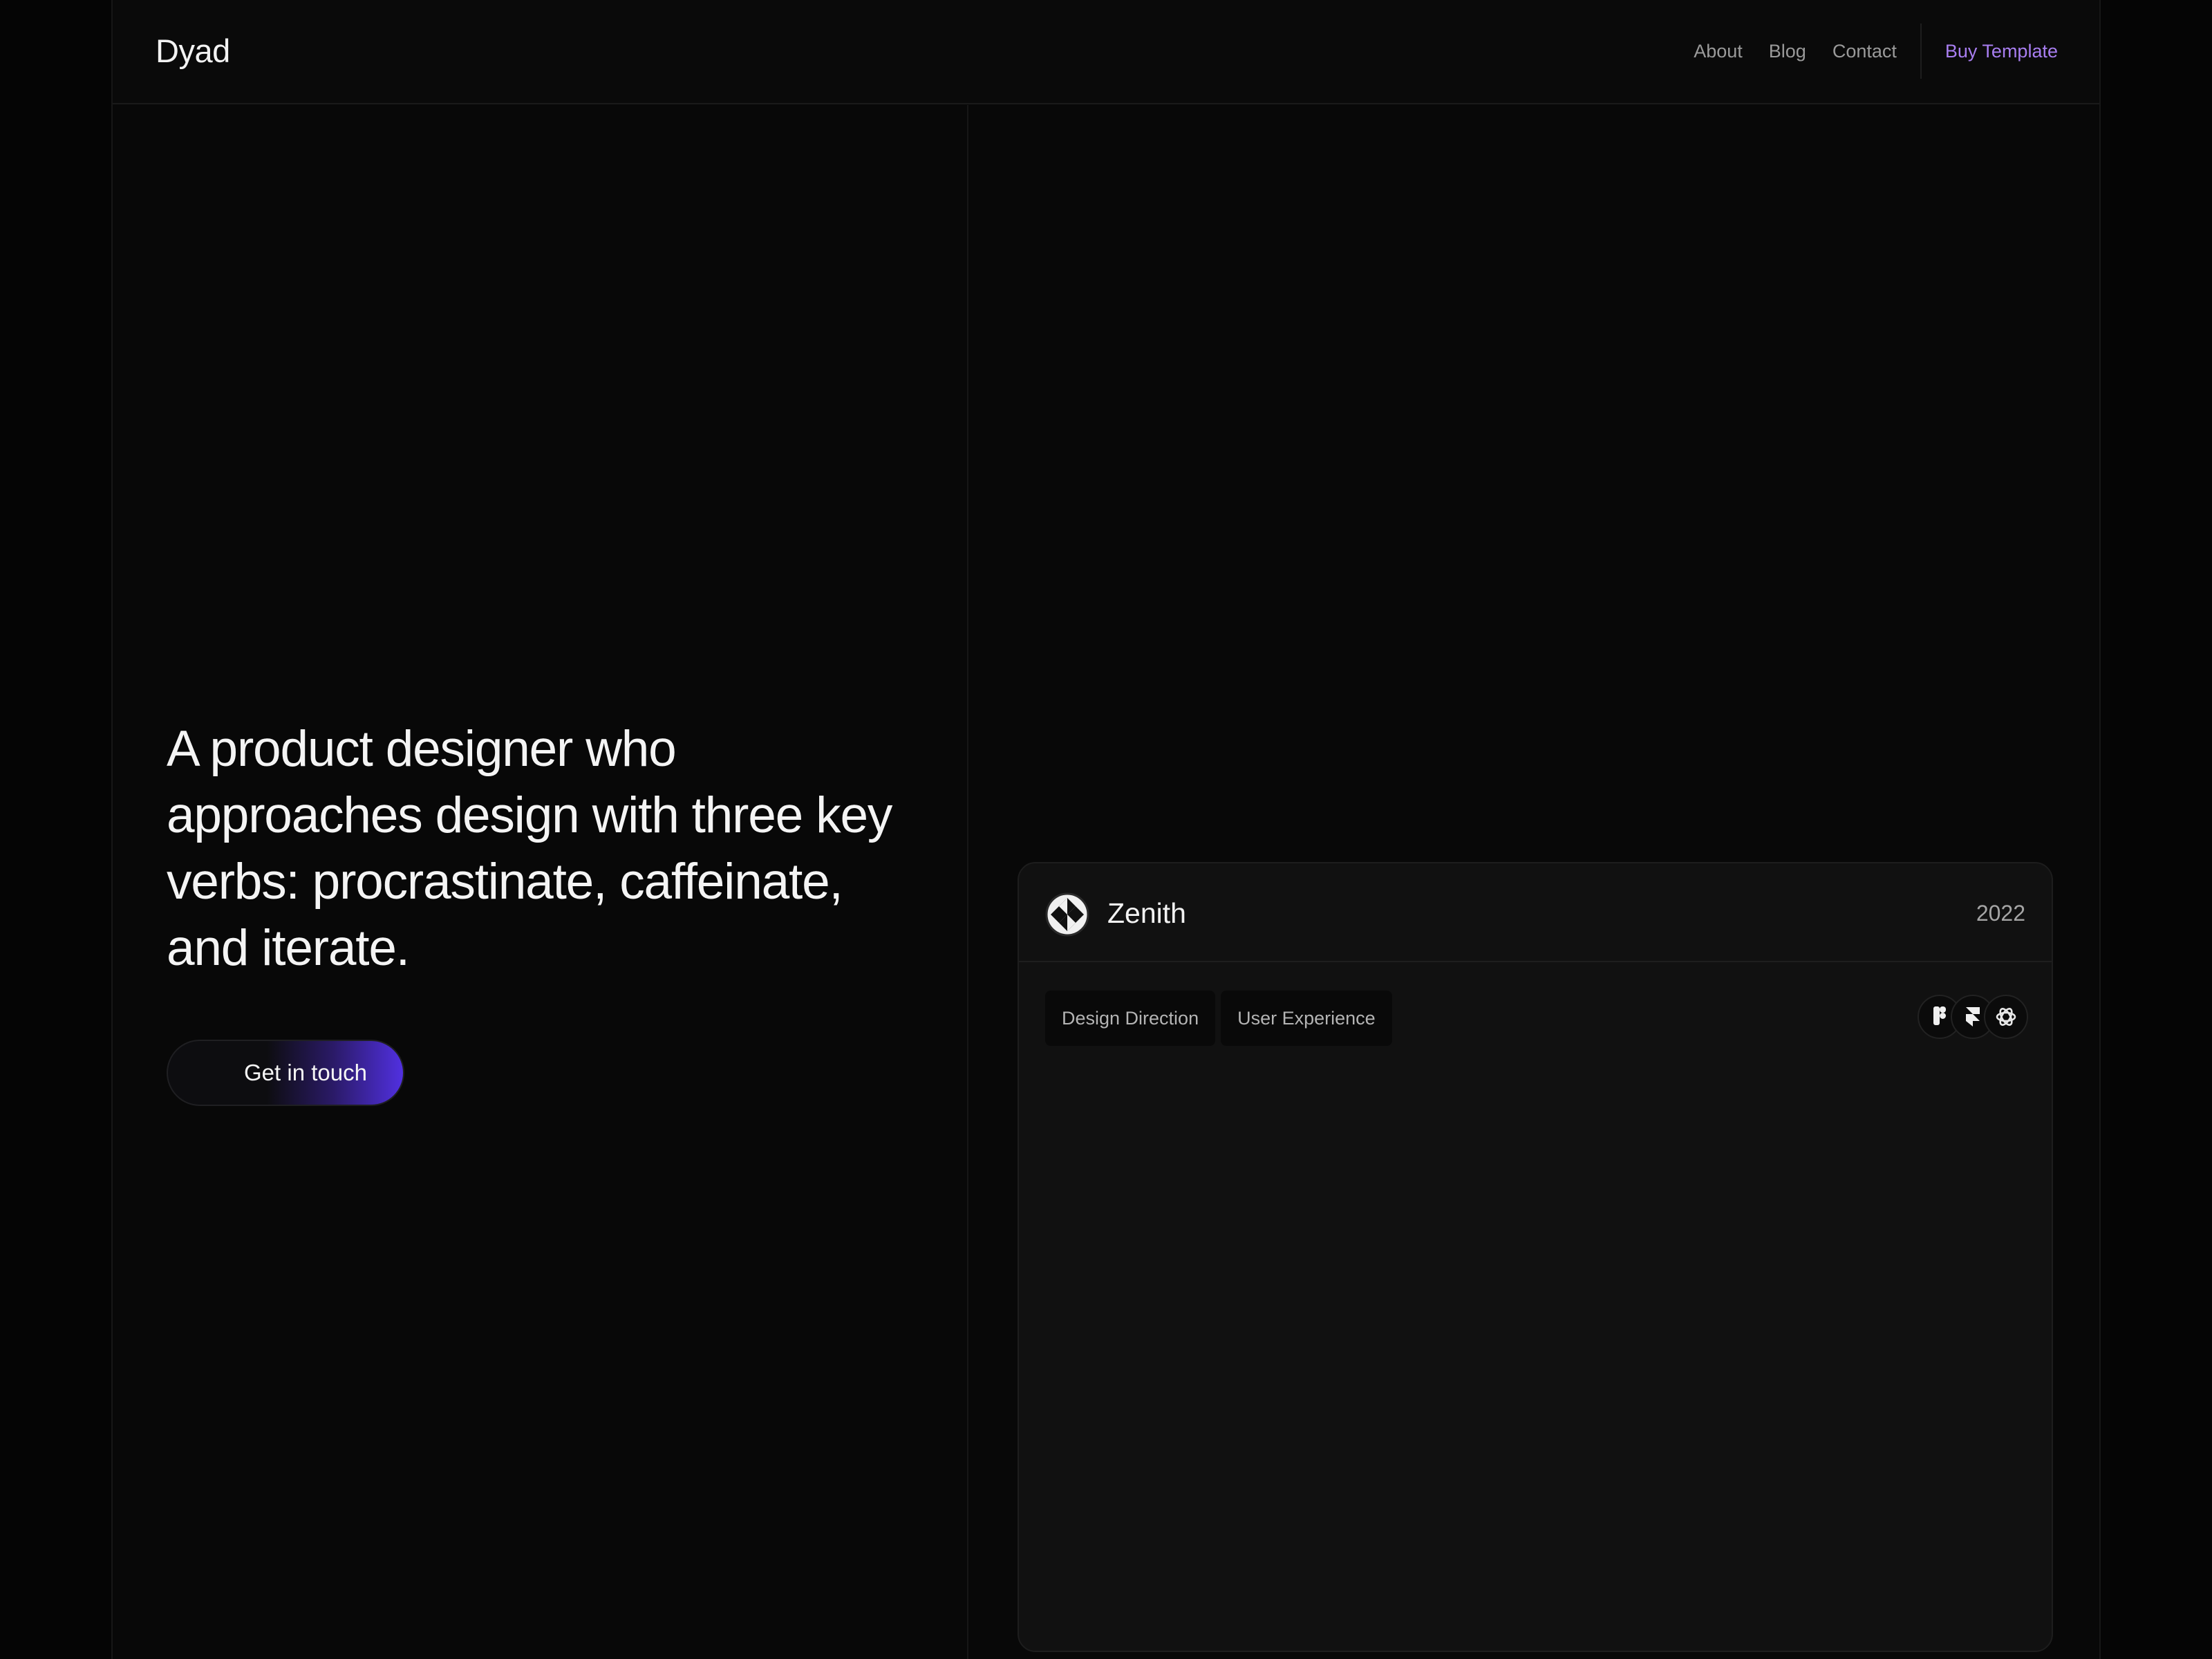 The image size is (2212, 1659). What do you see at coordinates (1106, 52) in the screenshot?
I see `site-header: Dyad About Blog Contact Buy Template` at bounding box center [1106, 52].